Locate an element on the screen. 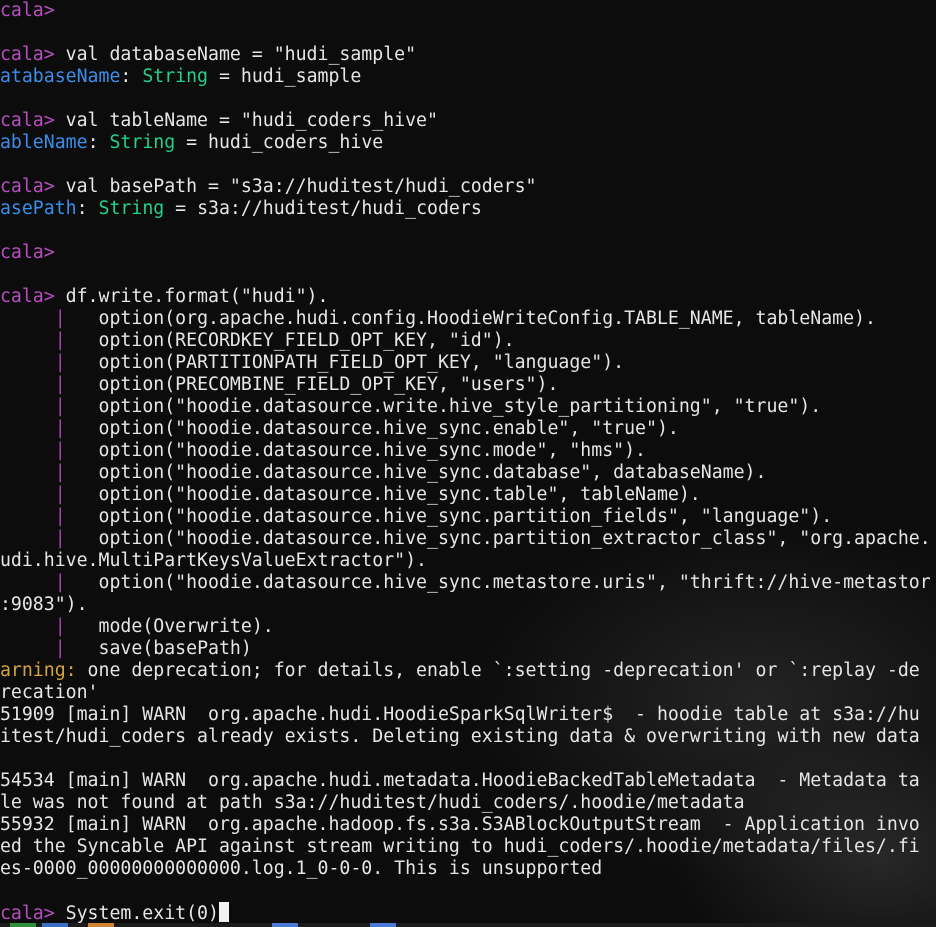 This screenshot has width=936, height=927. command-text: val databaseName = "hudi_sample" is located at coordinates (235, 54).